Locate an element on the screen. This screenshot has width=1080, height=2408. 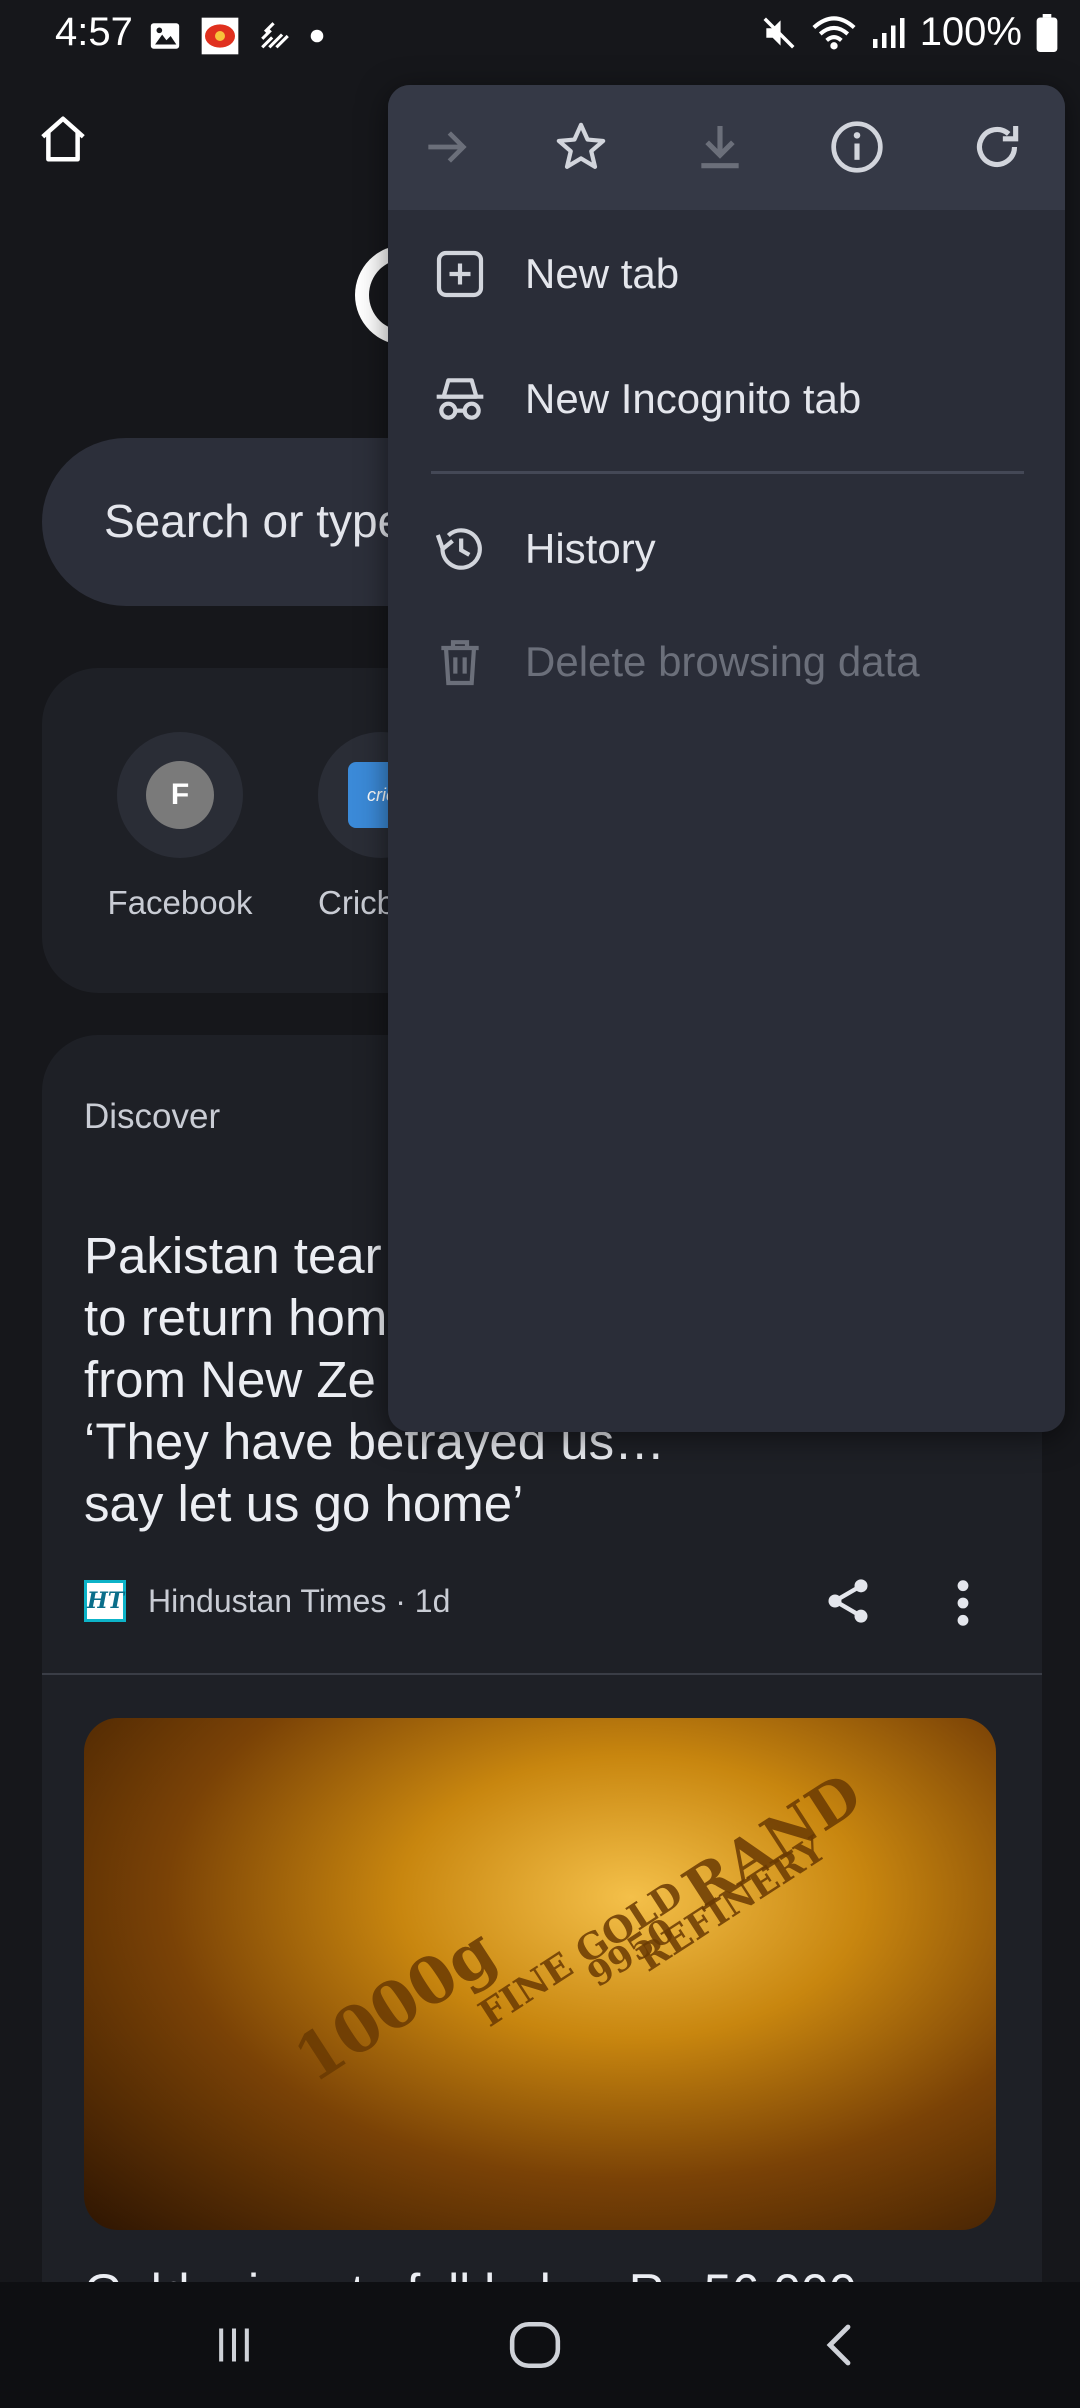
wifi-icon is located at coordinates (834, 32).